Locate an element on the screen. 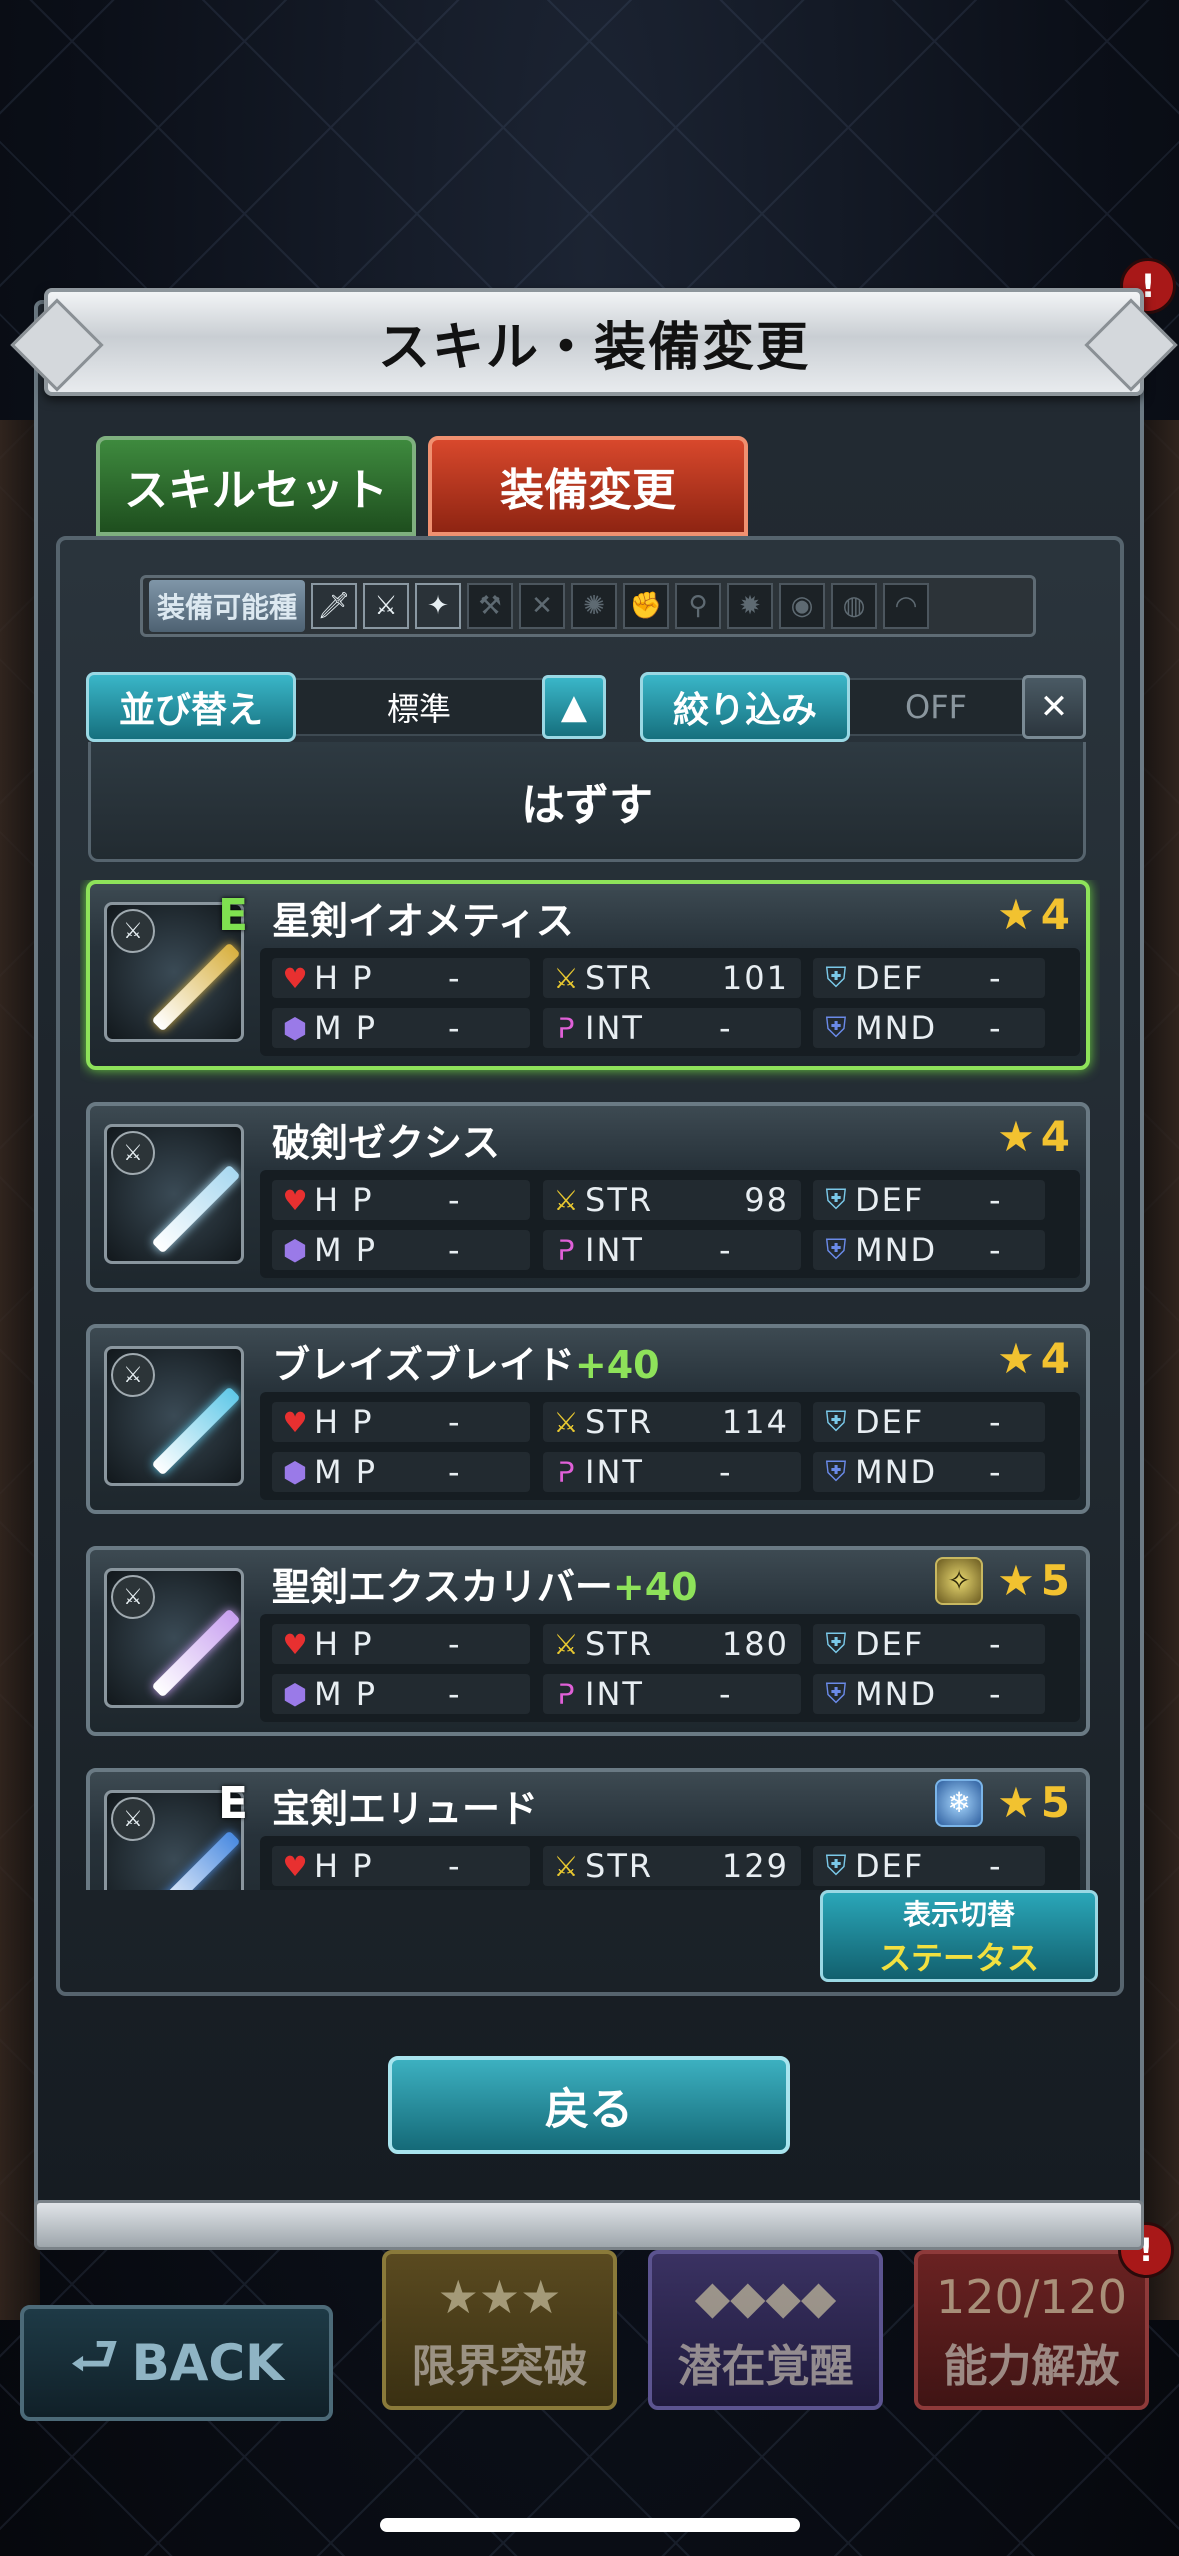 The height and width of the screenshot is (2556, 1179). stat-hp: ♥ H P - is located at coordinates (401, 1200).